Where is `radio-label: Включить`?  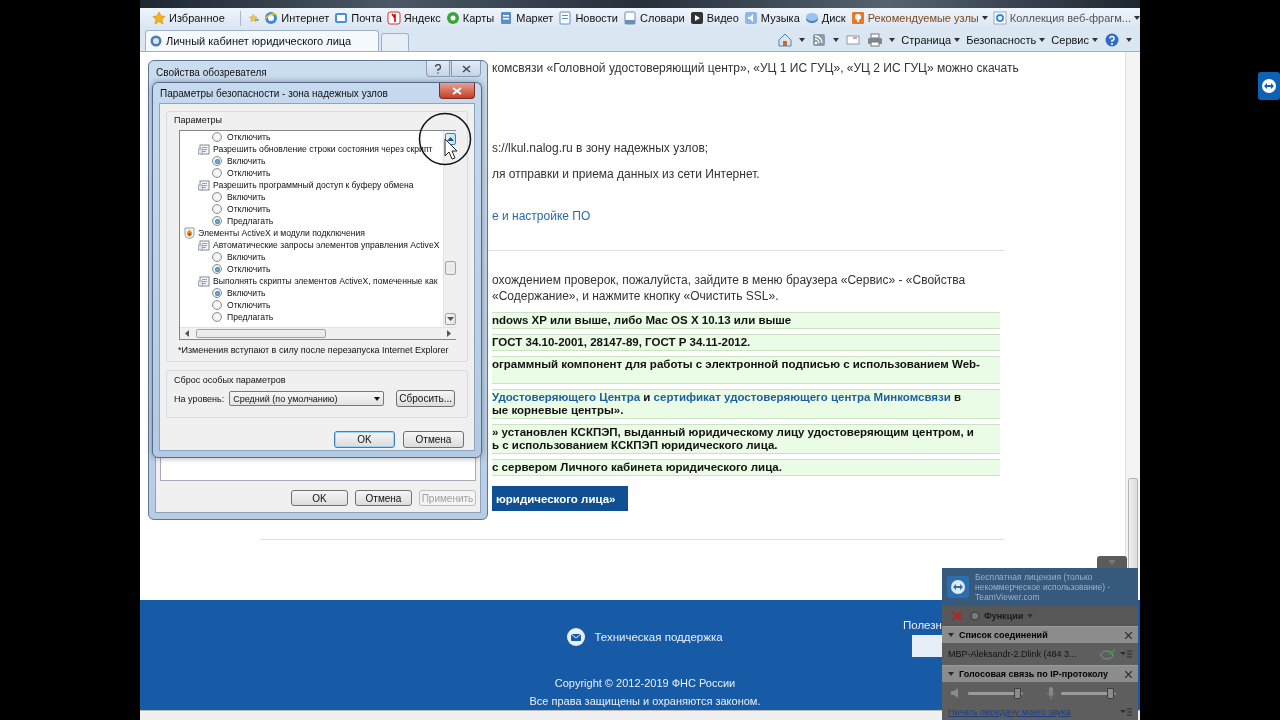
radio-label: Включить is located at coordinates (246, 293).